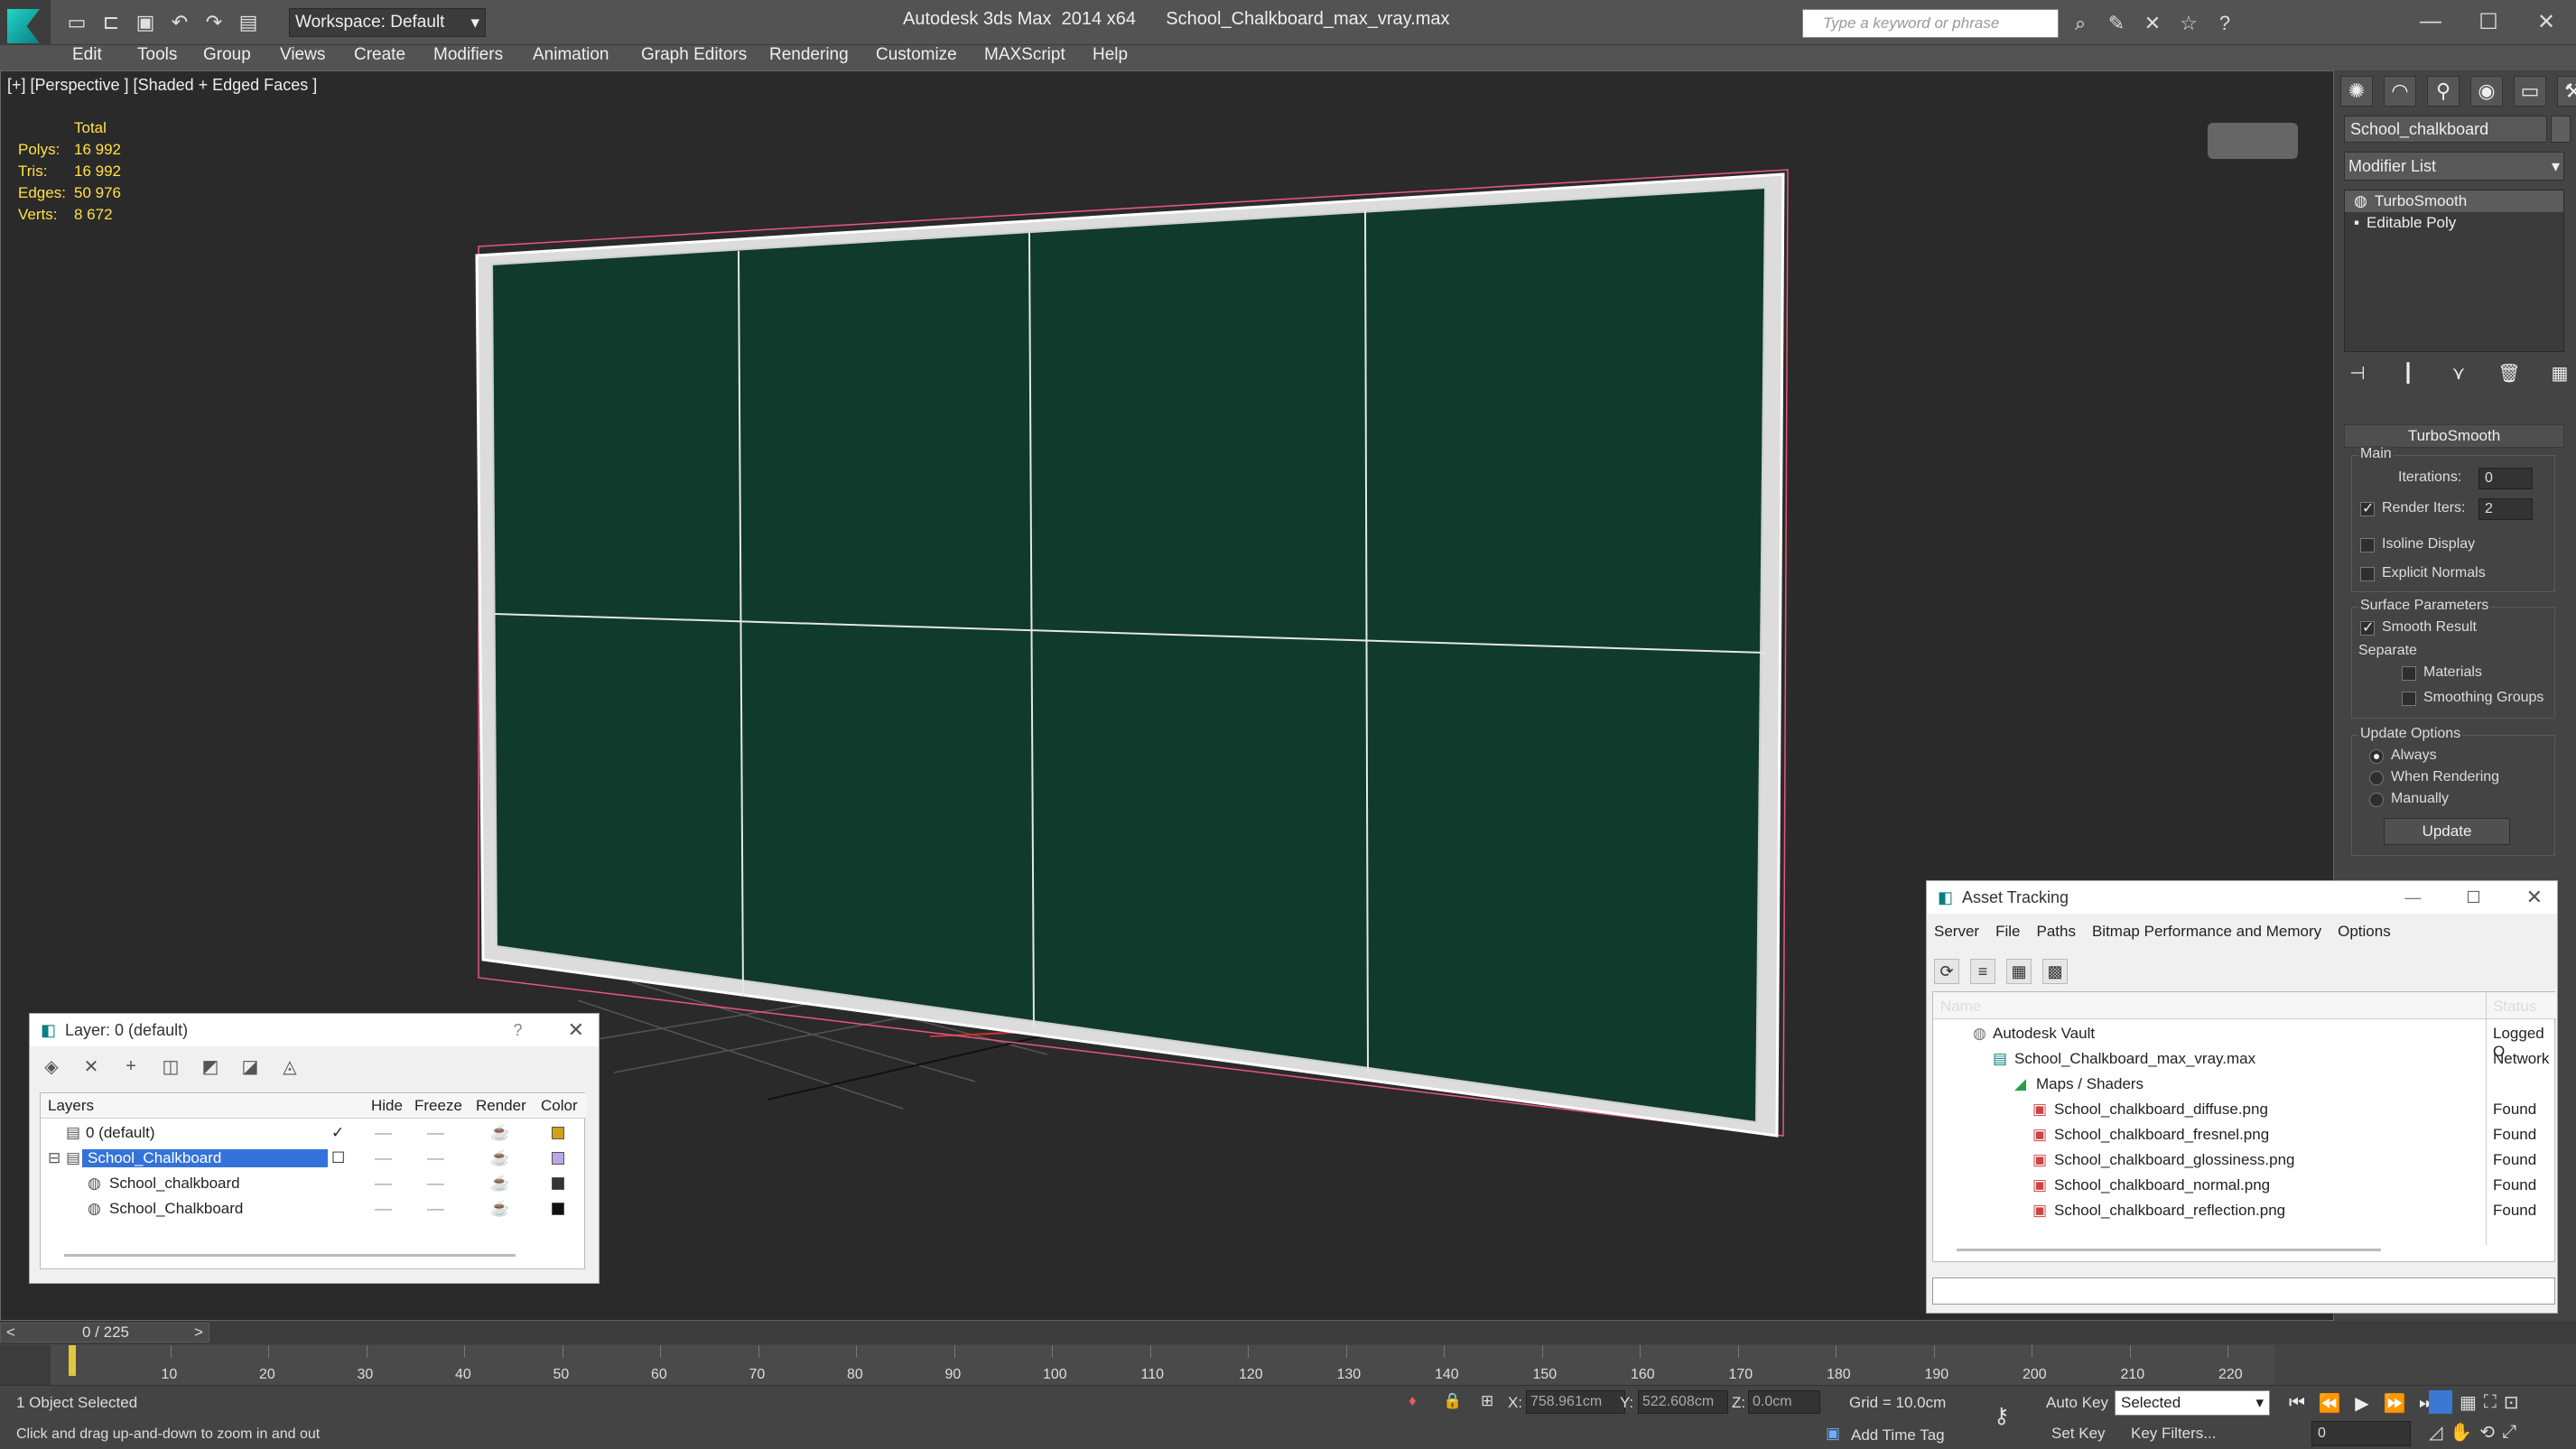  Describe the element at coordinates (2367, 508) in the screenshot. I see `render-iters-checkbox` at that location.